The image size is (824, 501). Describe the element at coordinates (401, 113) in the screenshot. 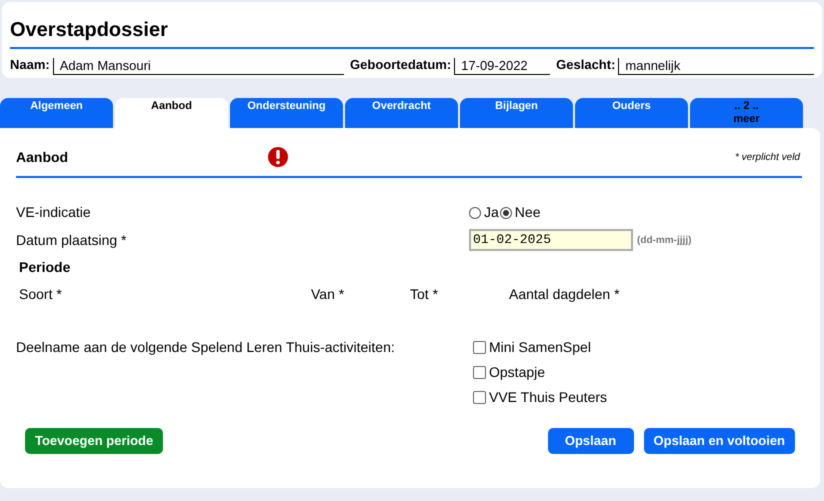

I see `tab: Overdracht` at that location.